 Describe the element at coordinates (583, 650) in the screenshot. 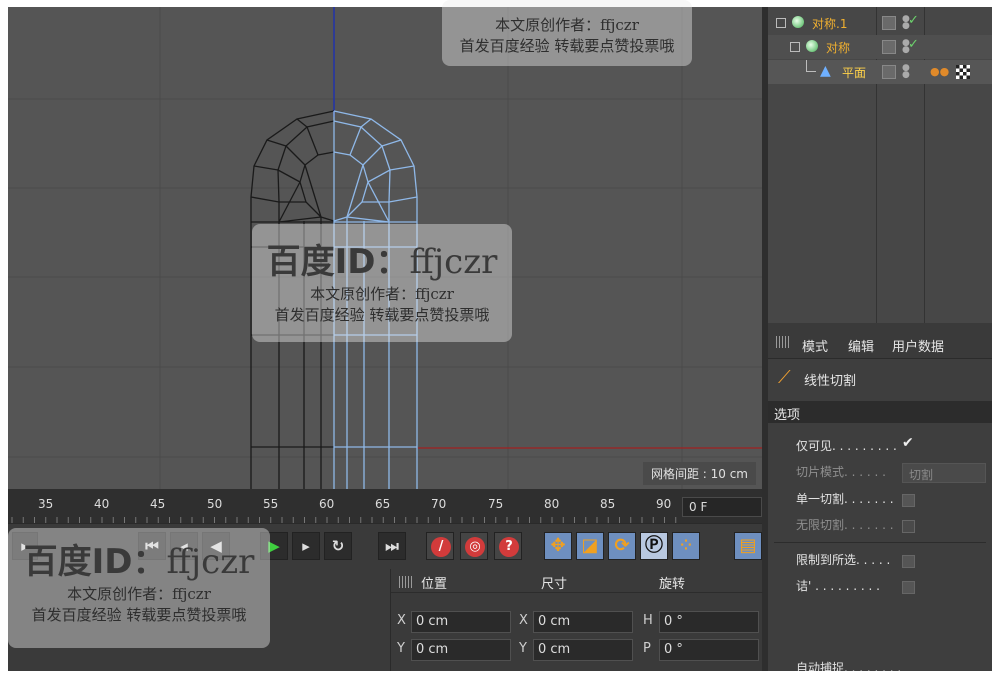

I see `size-y-field: 0 cm` at that location.